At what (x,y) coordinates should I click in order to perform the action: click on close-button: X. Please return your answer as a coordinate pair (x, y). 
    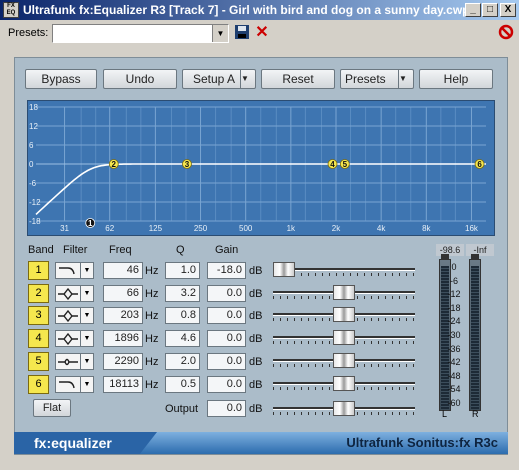
    Looking at the image, I should click on (508, 10).